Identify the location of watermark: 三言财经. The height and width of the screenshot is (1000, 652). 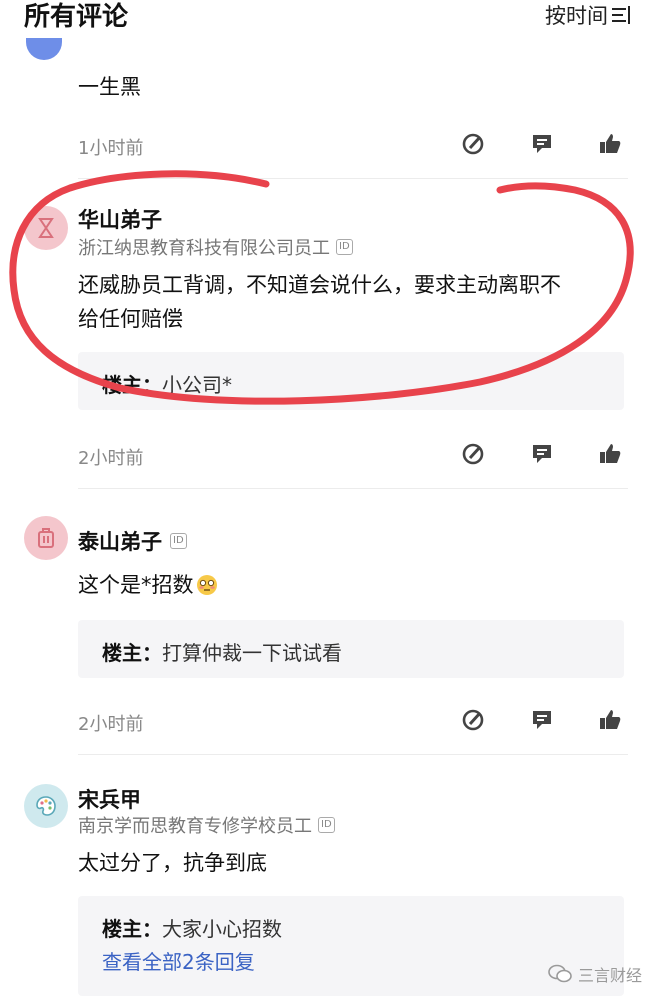
(595, 974).